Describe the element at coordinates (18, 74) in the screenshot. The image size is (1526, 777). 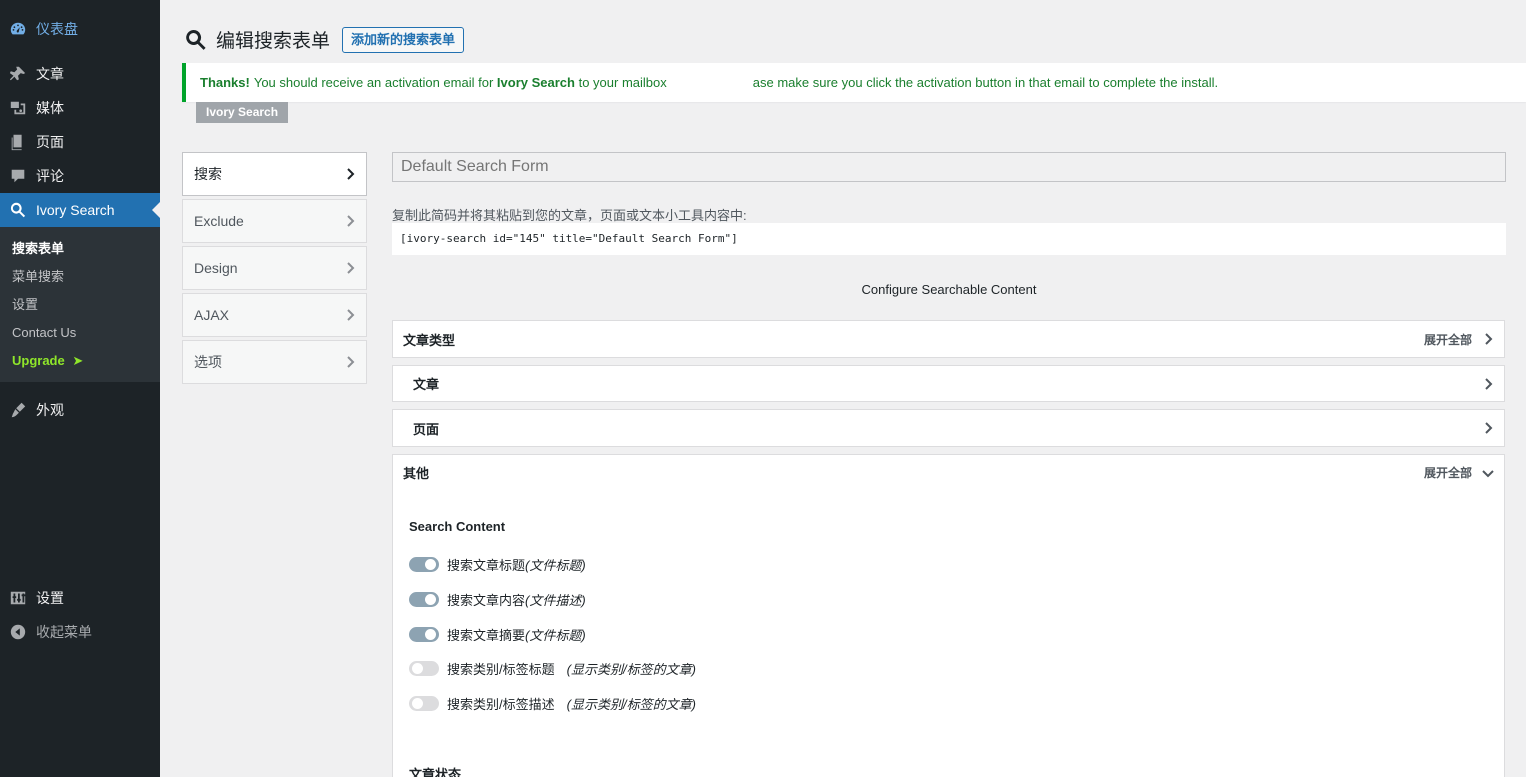
I see `pushpin-icon` at that location.